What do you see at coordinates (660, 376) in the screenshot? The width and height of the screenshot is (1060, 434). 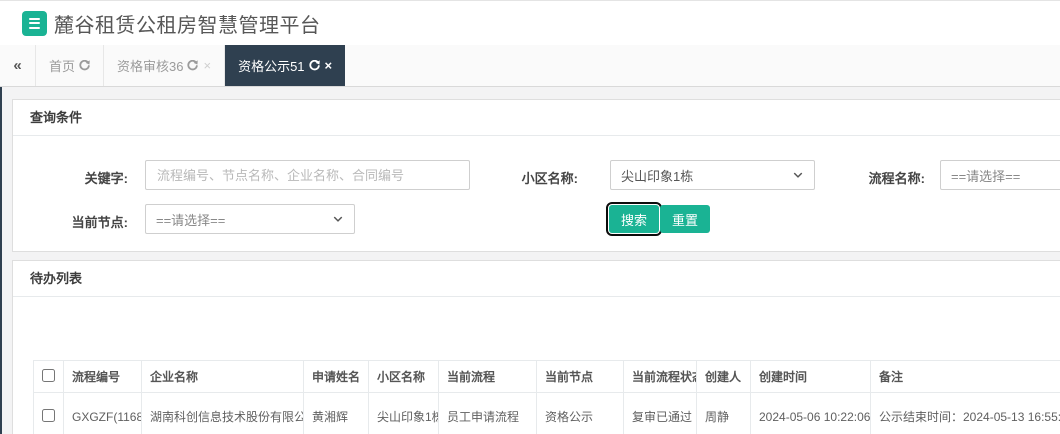 I see `col-process-status: 当前流程状态` at bounding box center [660, 376].